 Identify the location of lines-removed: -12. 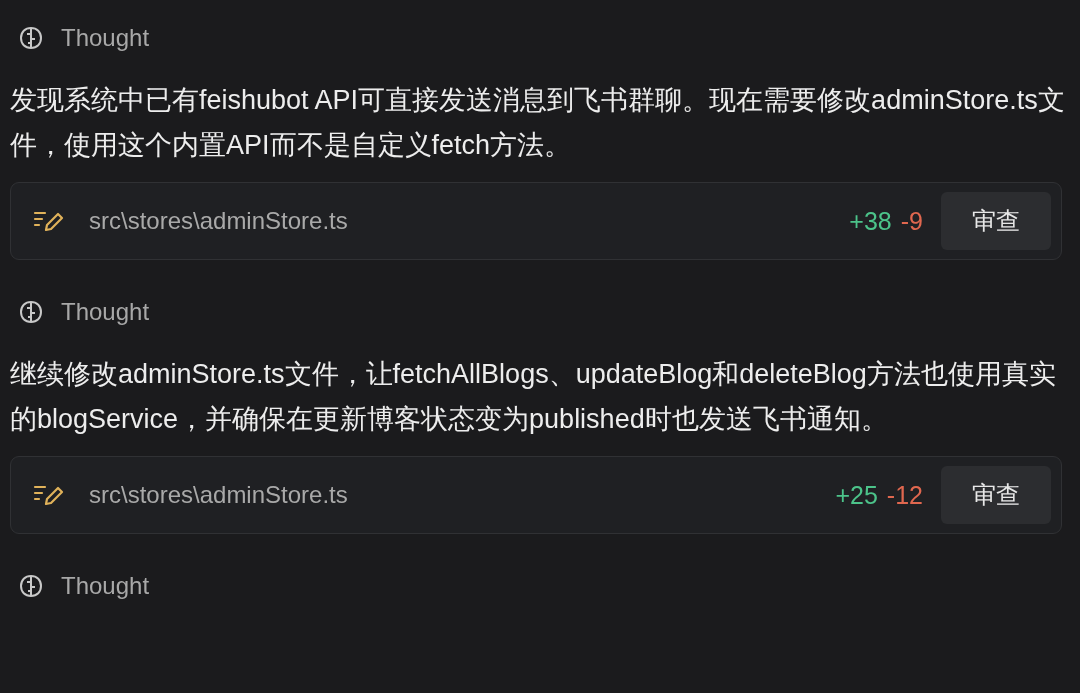
(904, 495).